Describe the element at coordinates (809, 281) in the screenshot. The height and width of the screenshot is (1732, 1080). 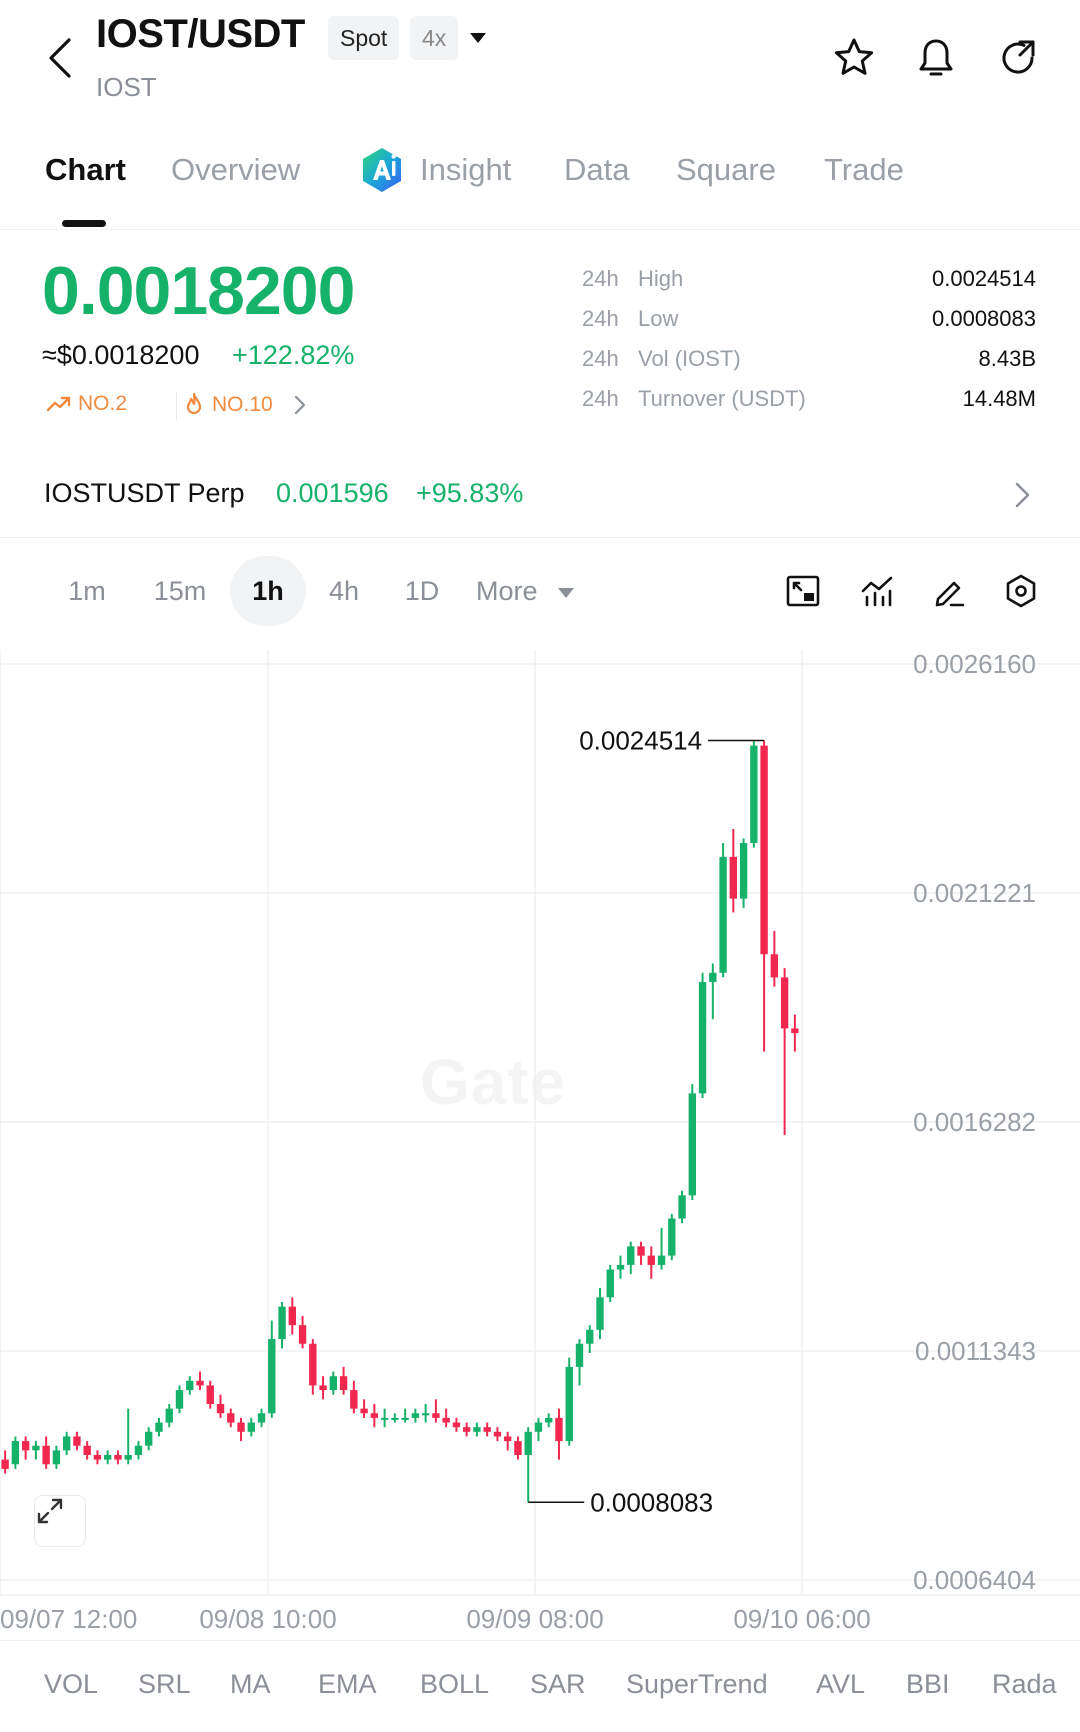
I see `stat-high: 24h High 0.0024514` at that location.